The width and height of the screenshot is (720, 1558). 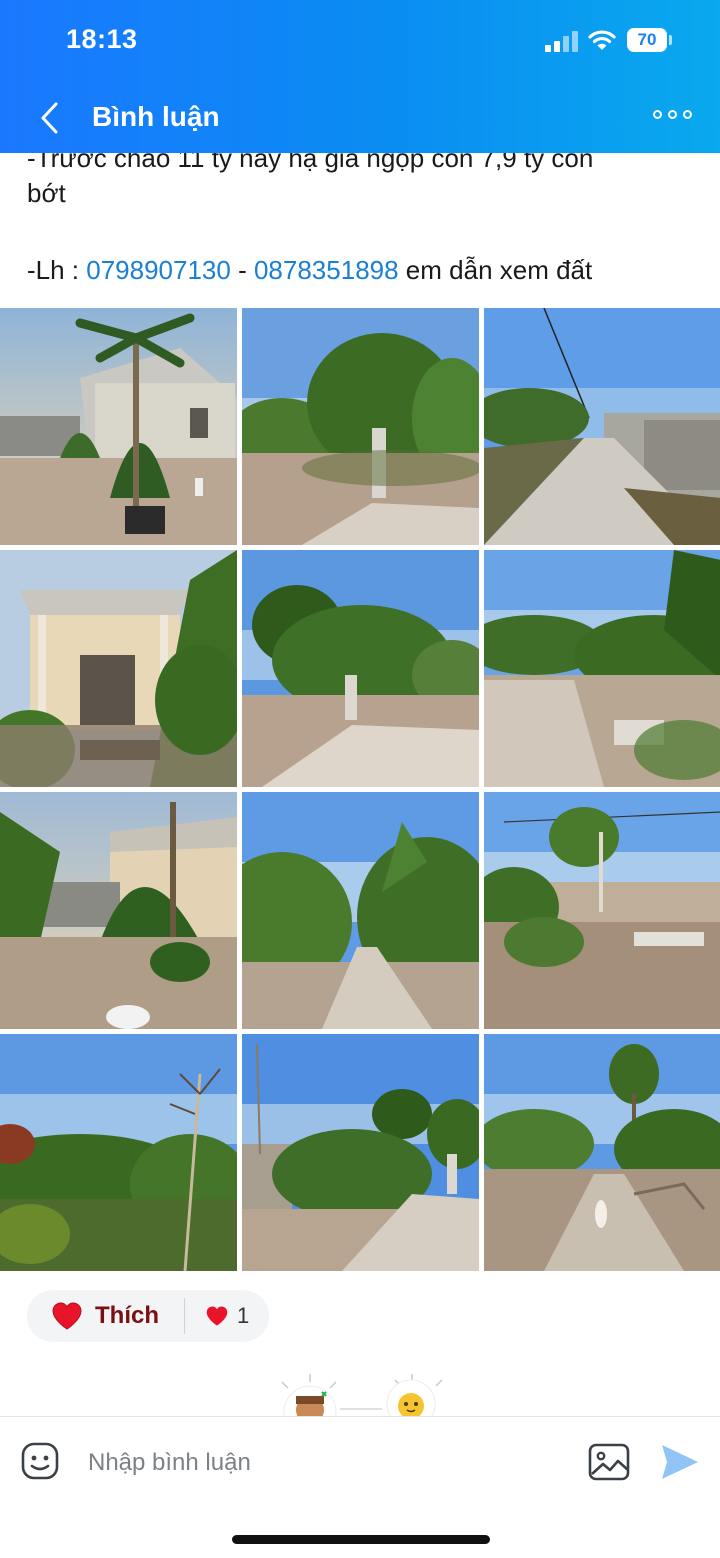 I want to click on like-count: 1, so click(x=243, y=1316).